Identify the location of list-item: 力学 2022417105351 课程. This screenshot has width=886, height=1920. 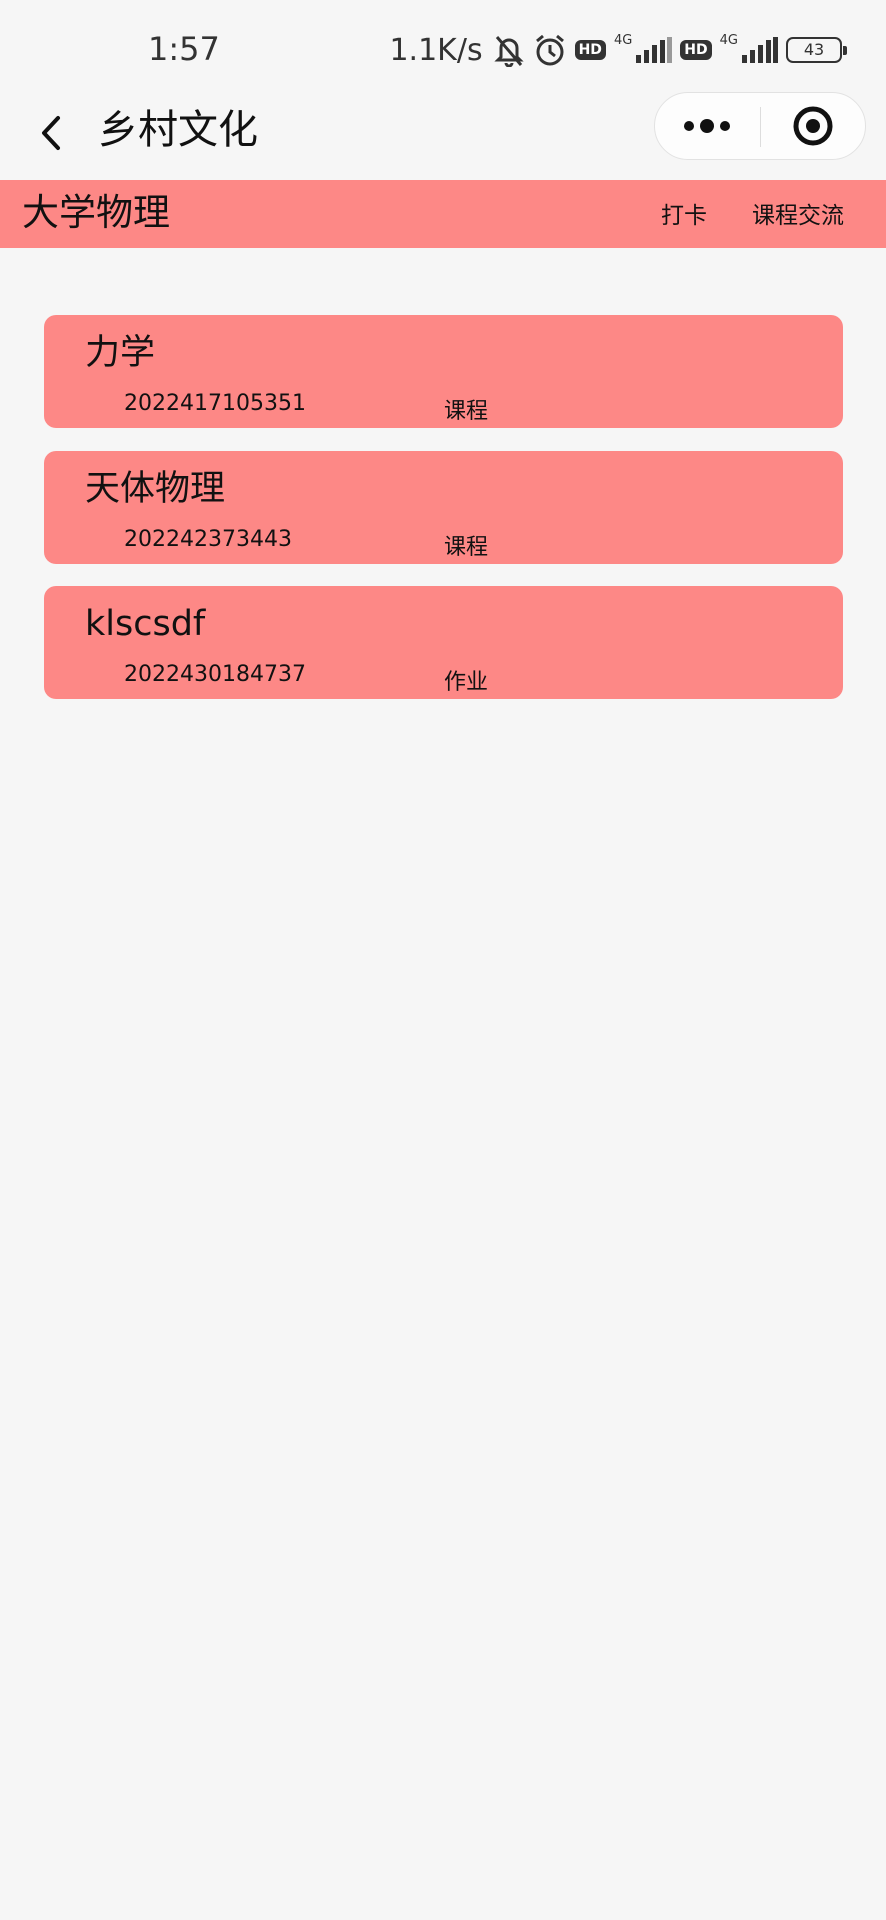
(443, 371).